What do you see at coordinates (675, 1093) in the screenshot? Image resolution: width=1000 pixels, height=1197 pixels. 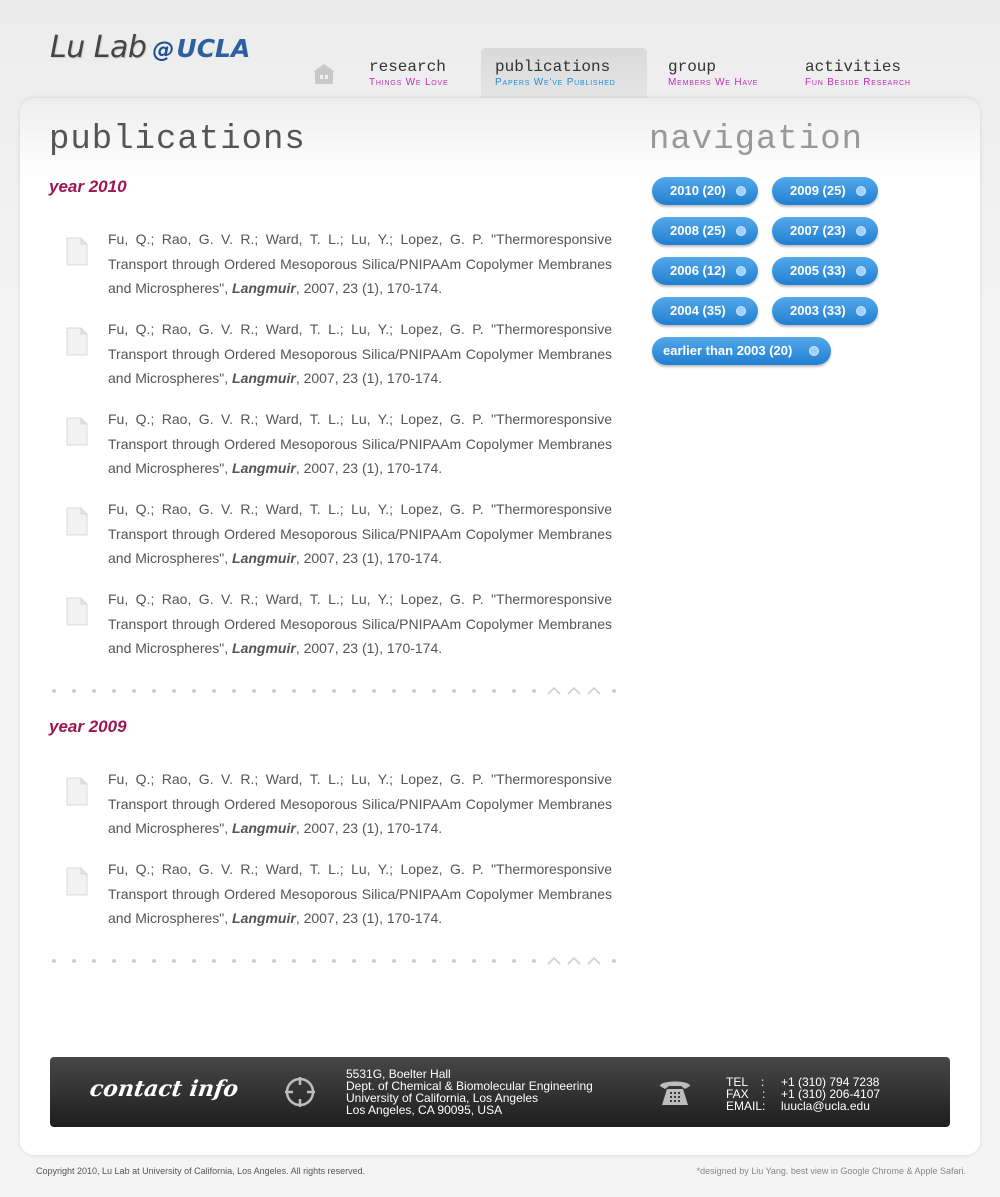 I see `telephone-icon` at bounding box center [675, 1093].